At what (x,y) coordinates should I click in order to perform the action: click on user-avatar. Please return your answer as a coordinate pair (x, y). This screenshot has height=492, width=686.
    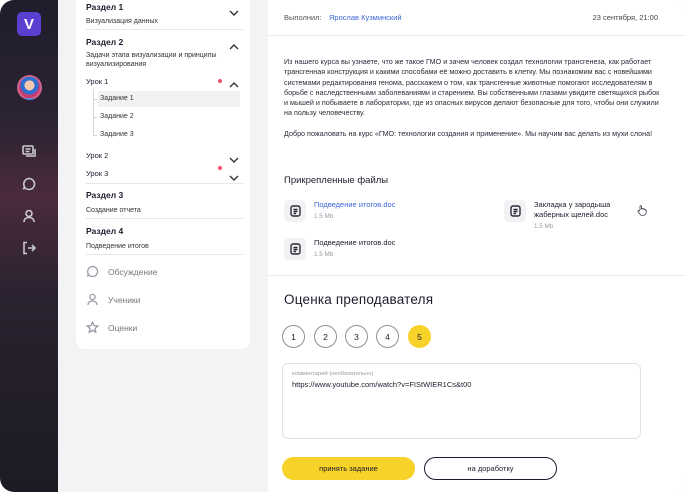
    Looking at the image, I should click on (29, 87).